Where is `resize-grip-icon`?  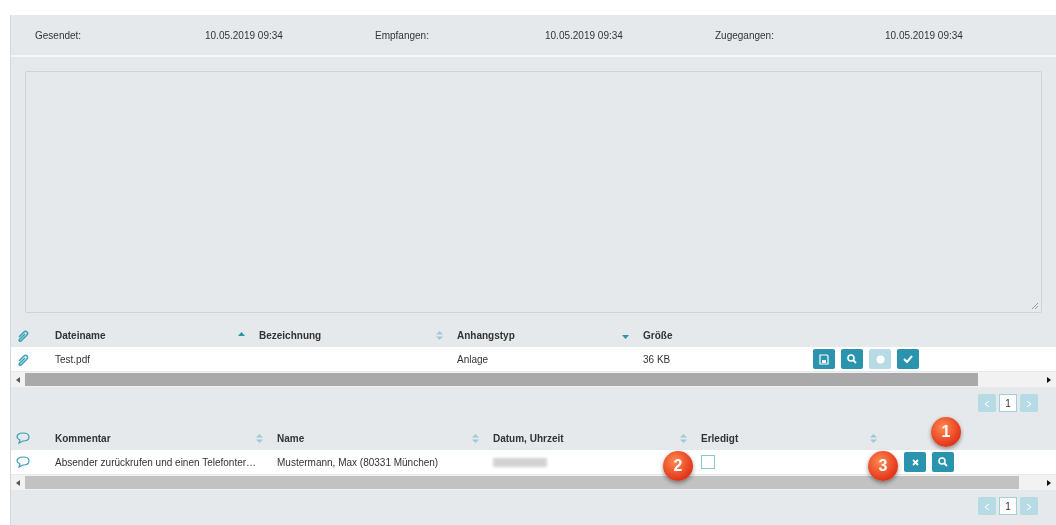
resize-grip-icon is located at coordinates (1035, 306).